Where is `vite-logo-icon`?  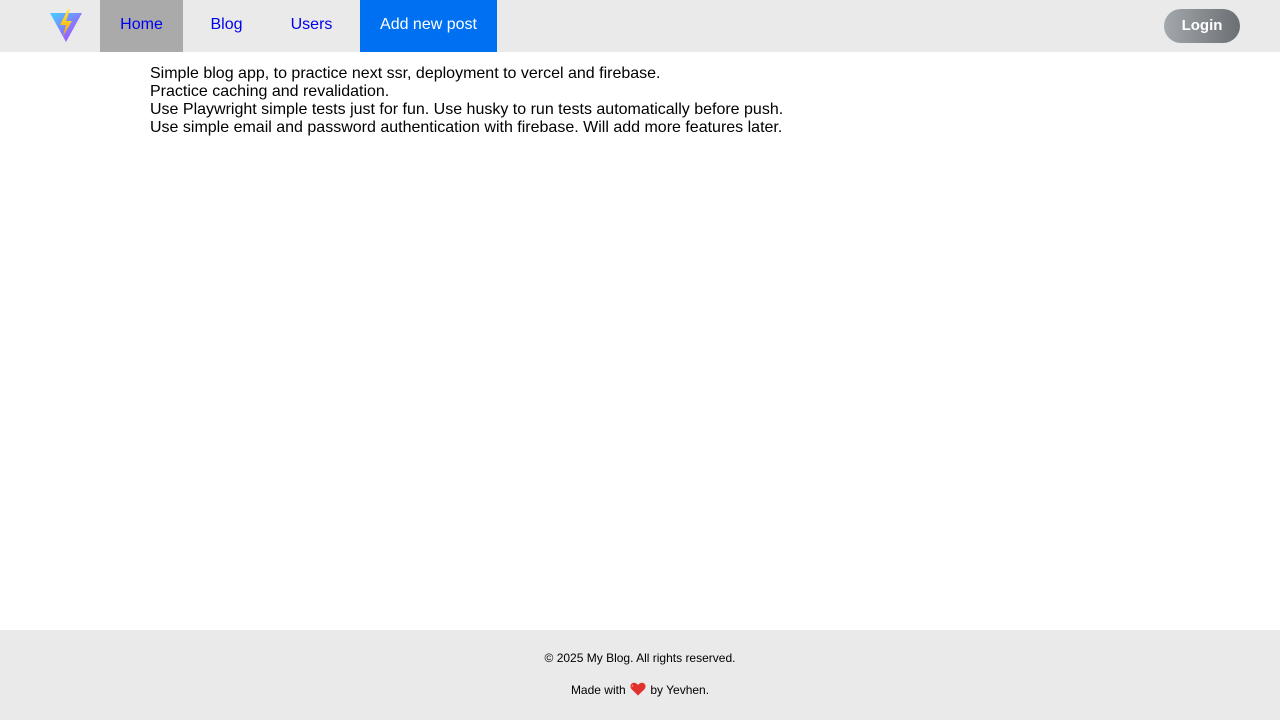
vite-logo-icon is located at coordinates (66, 26).